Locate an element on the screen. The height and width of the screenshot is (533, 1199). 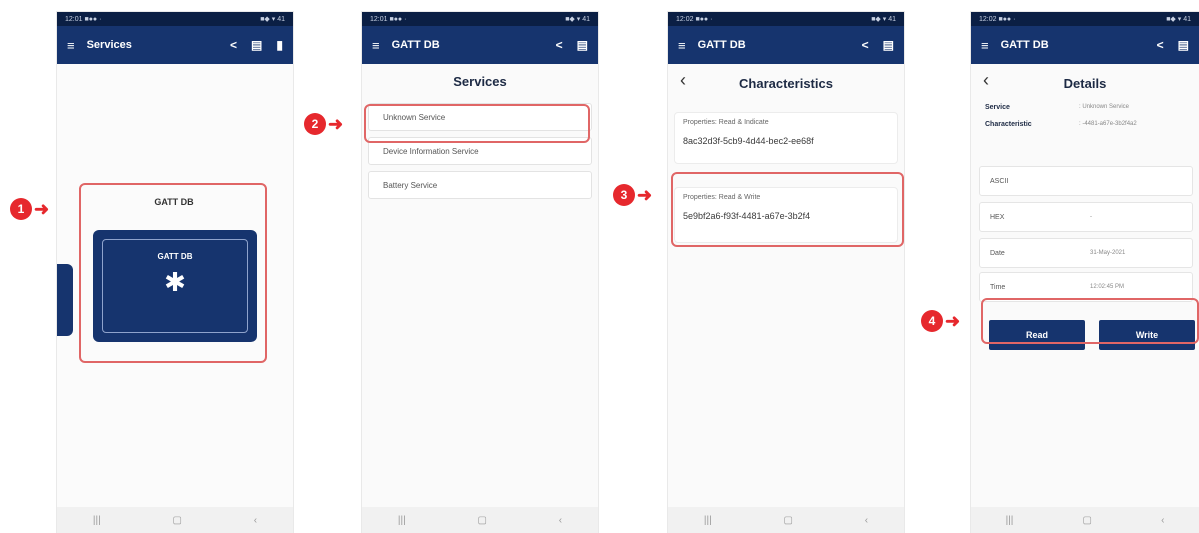
characteristic-uuid: 8ac32d3f-5cb9-4d44-bec2-ee68f is located at coordinates (748, 141).